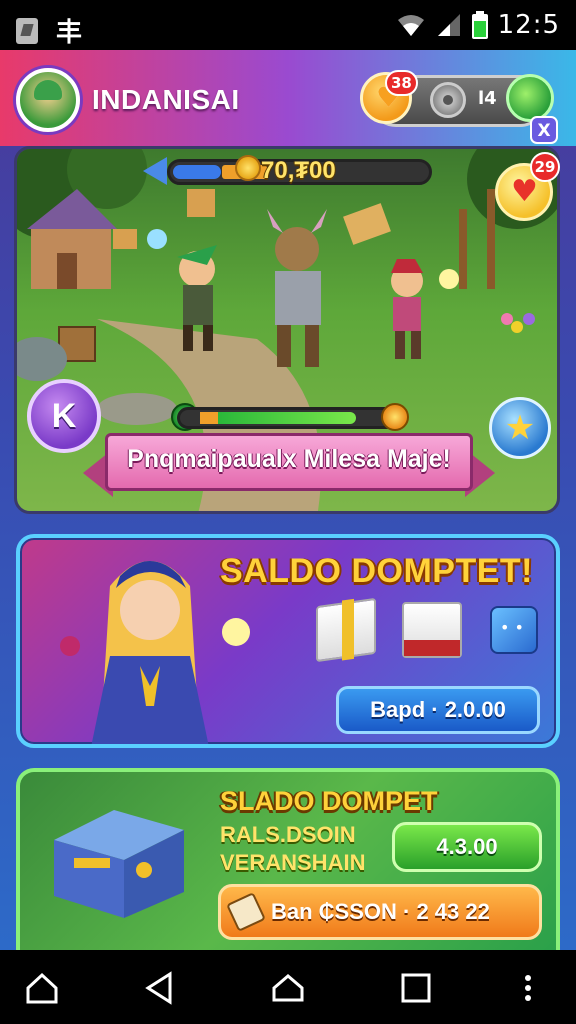 The width and height of the screenshot is (576, 1024). I want to click on star-button: ★, so click(520, 428).